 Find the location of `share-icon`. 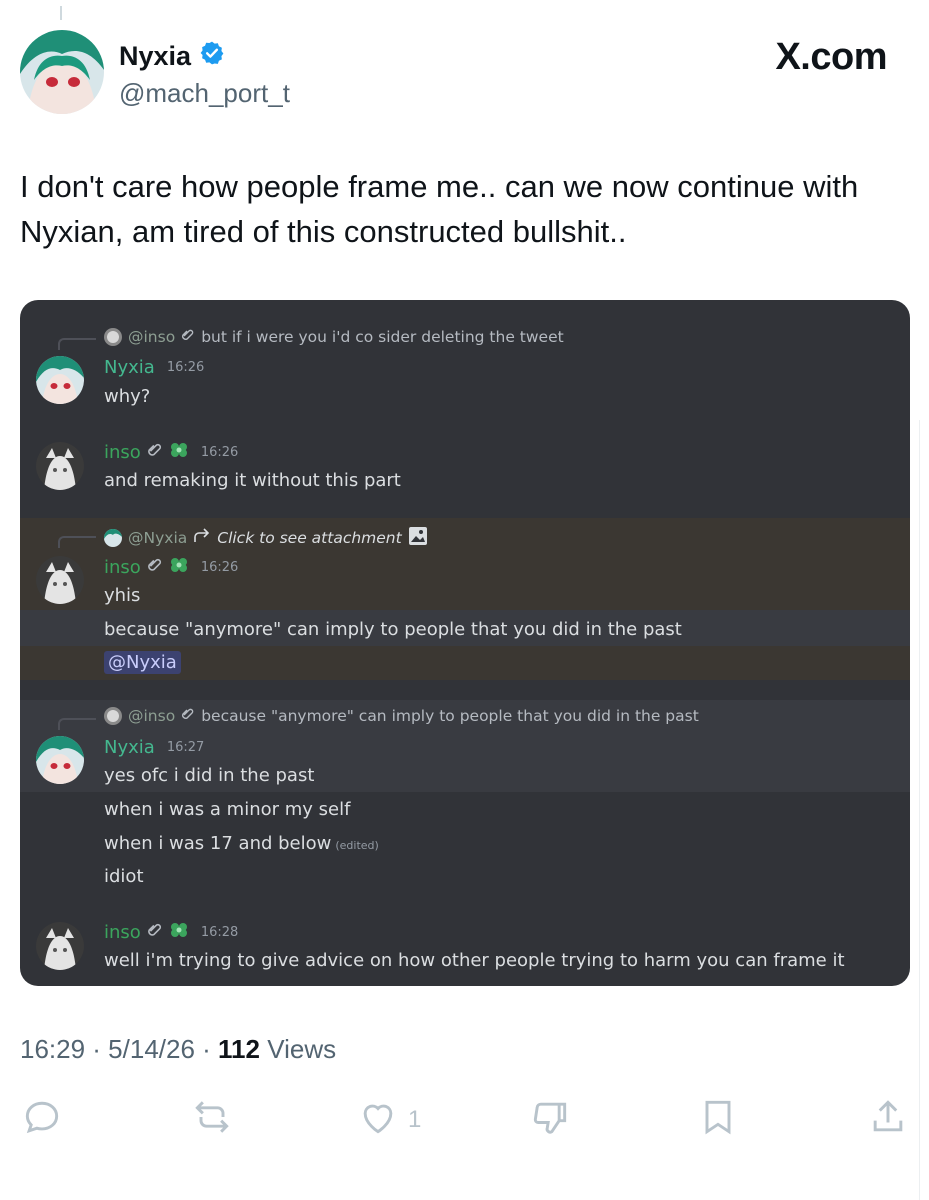

share-icon is located at coordinates (888, 1120).